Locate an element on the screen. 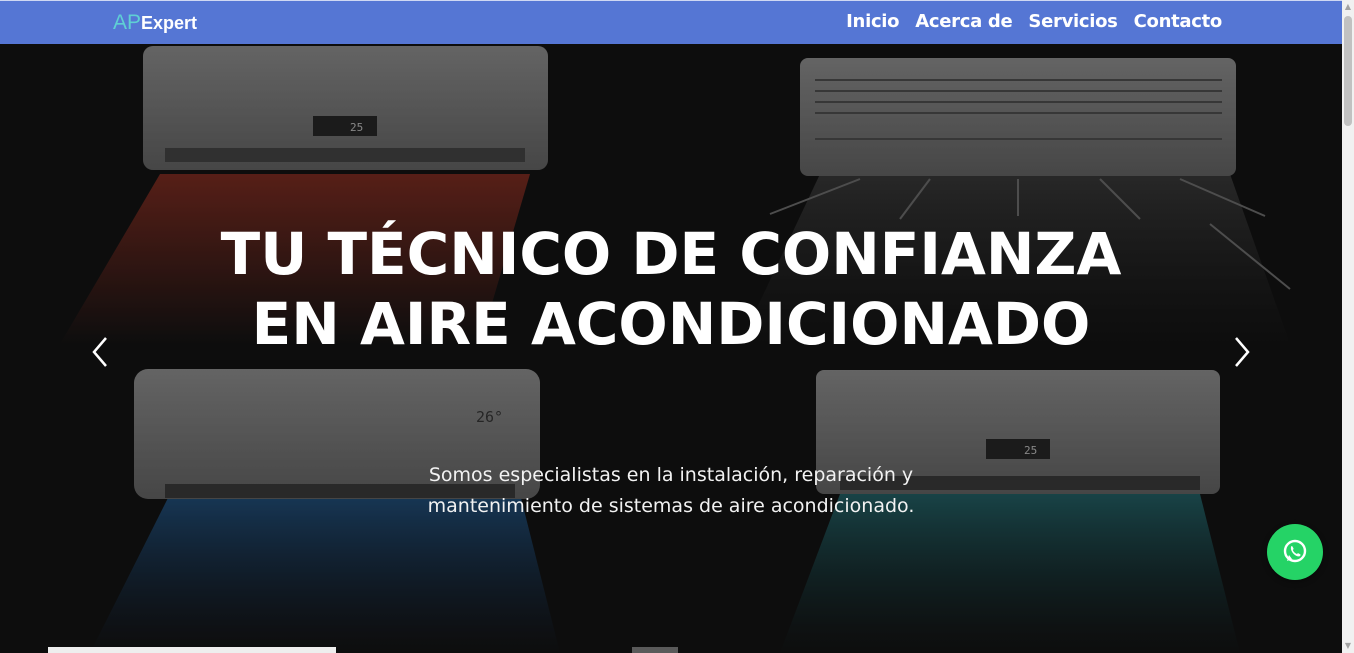 This screenshot has width=1354, height=653. brand-logo: APExpert is located at coordinates (155, 23).